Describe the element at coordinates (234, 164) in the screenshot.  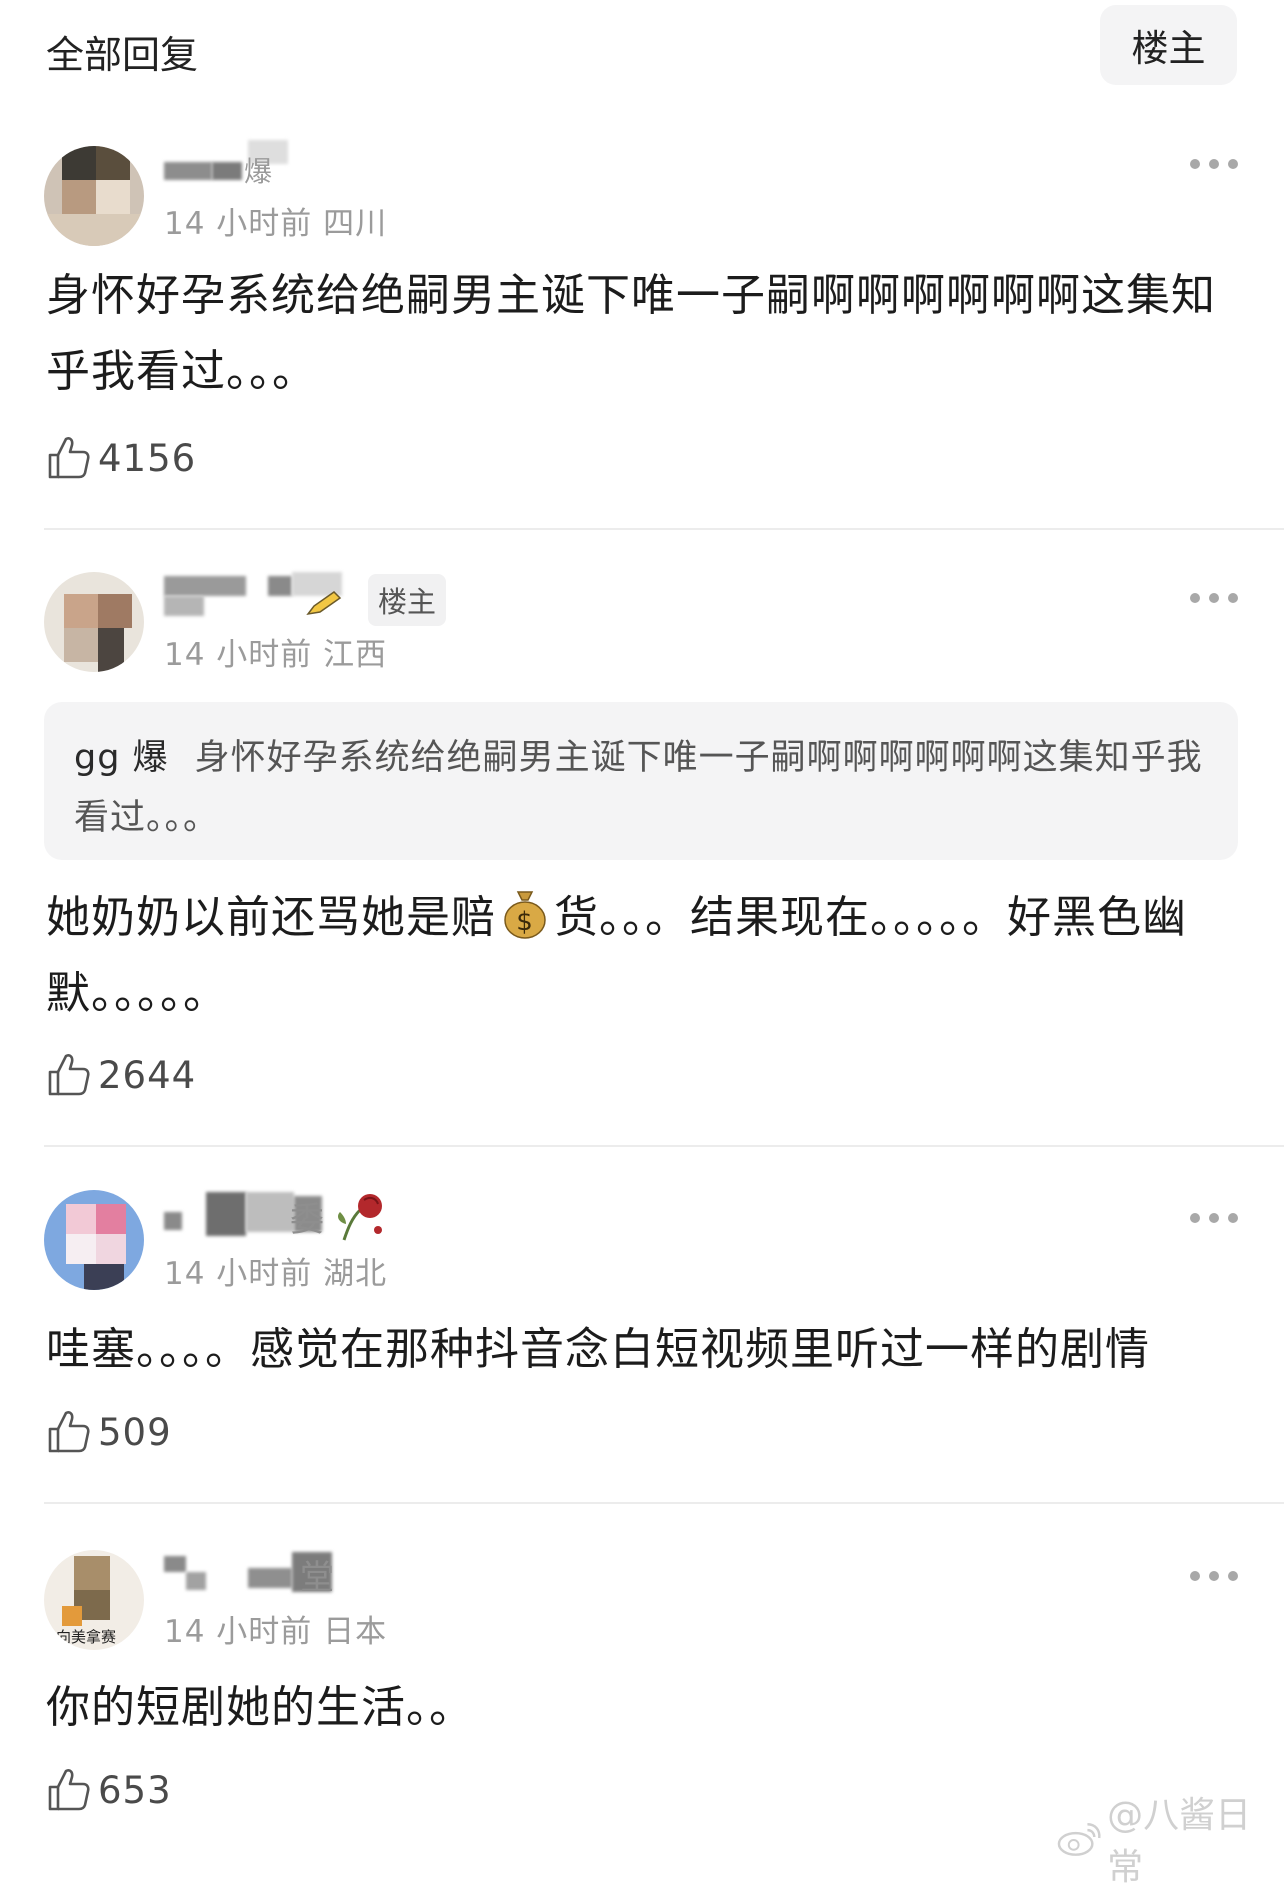
I see `username: 爆` at that location.